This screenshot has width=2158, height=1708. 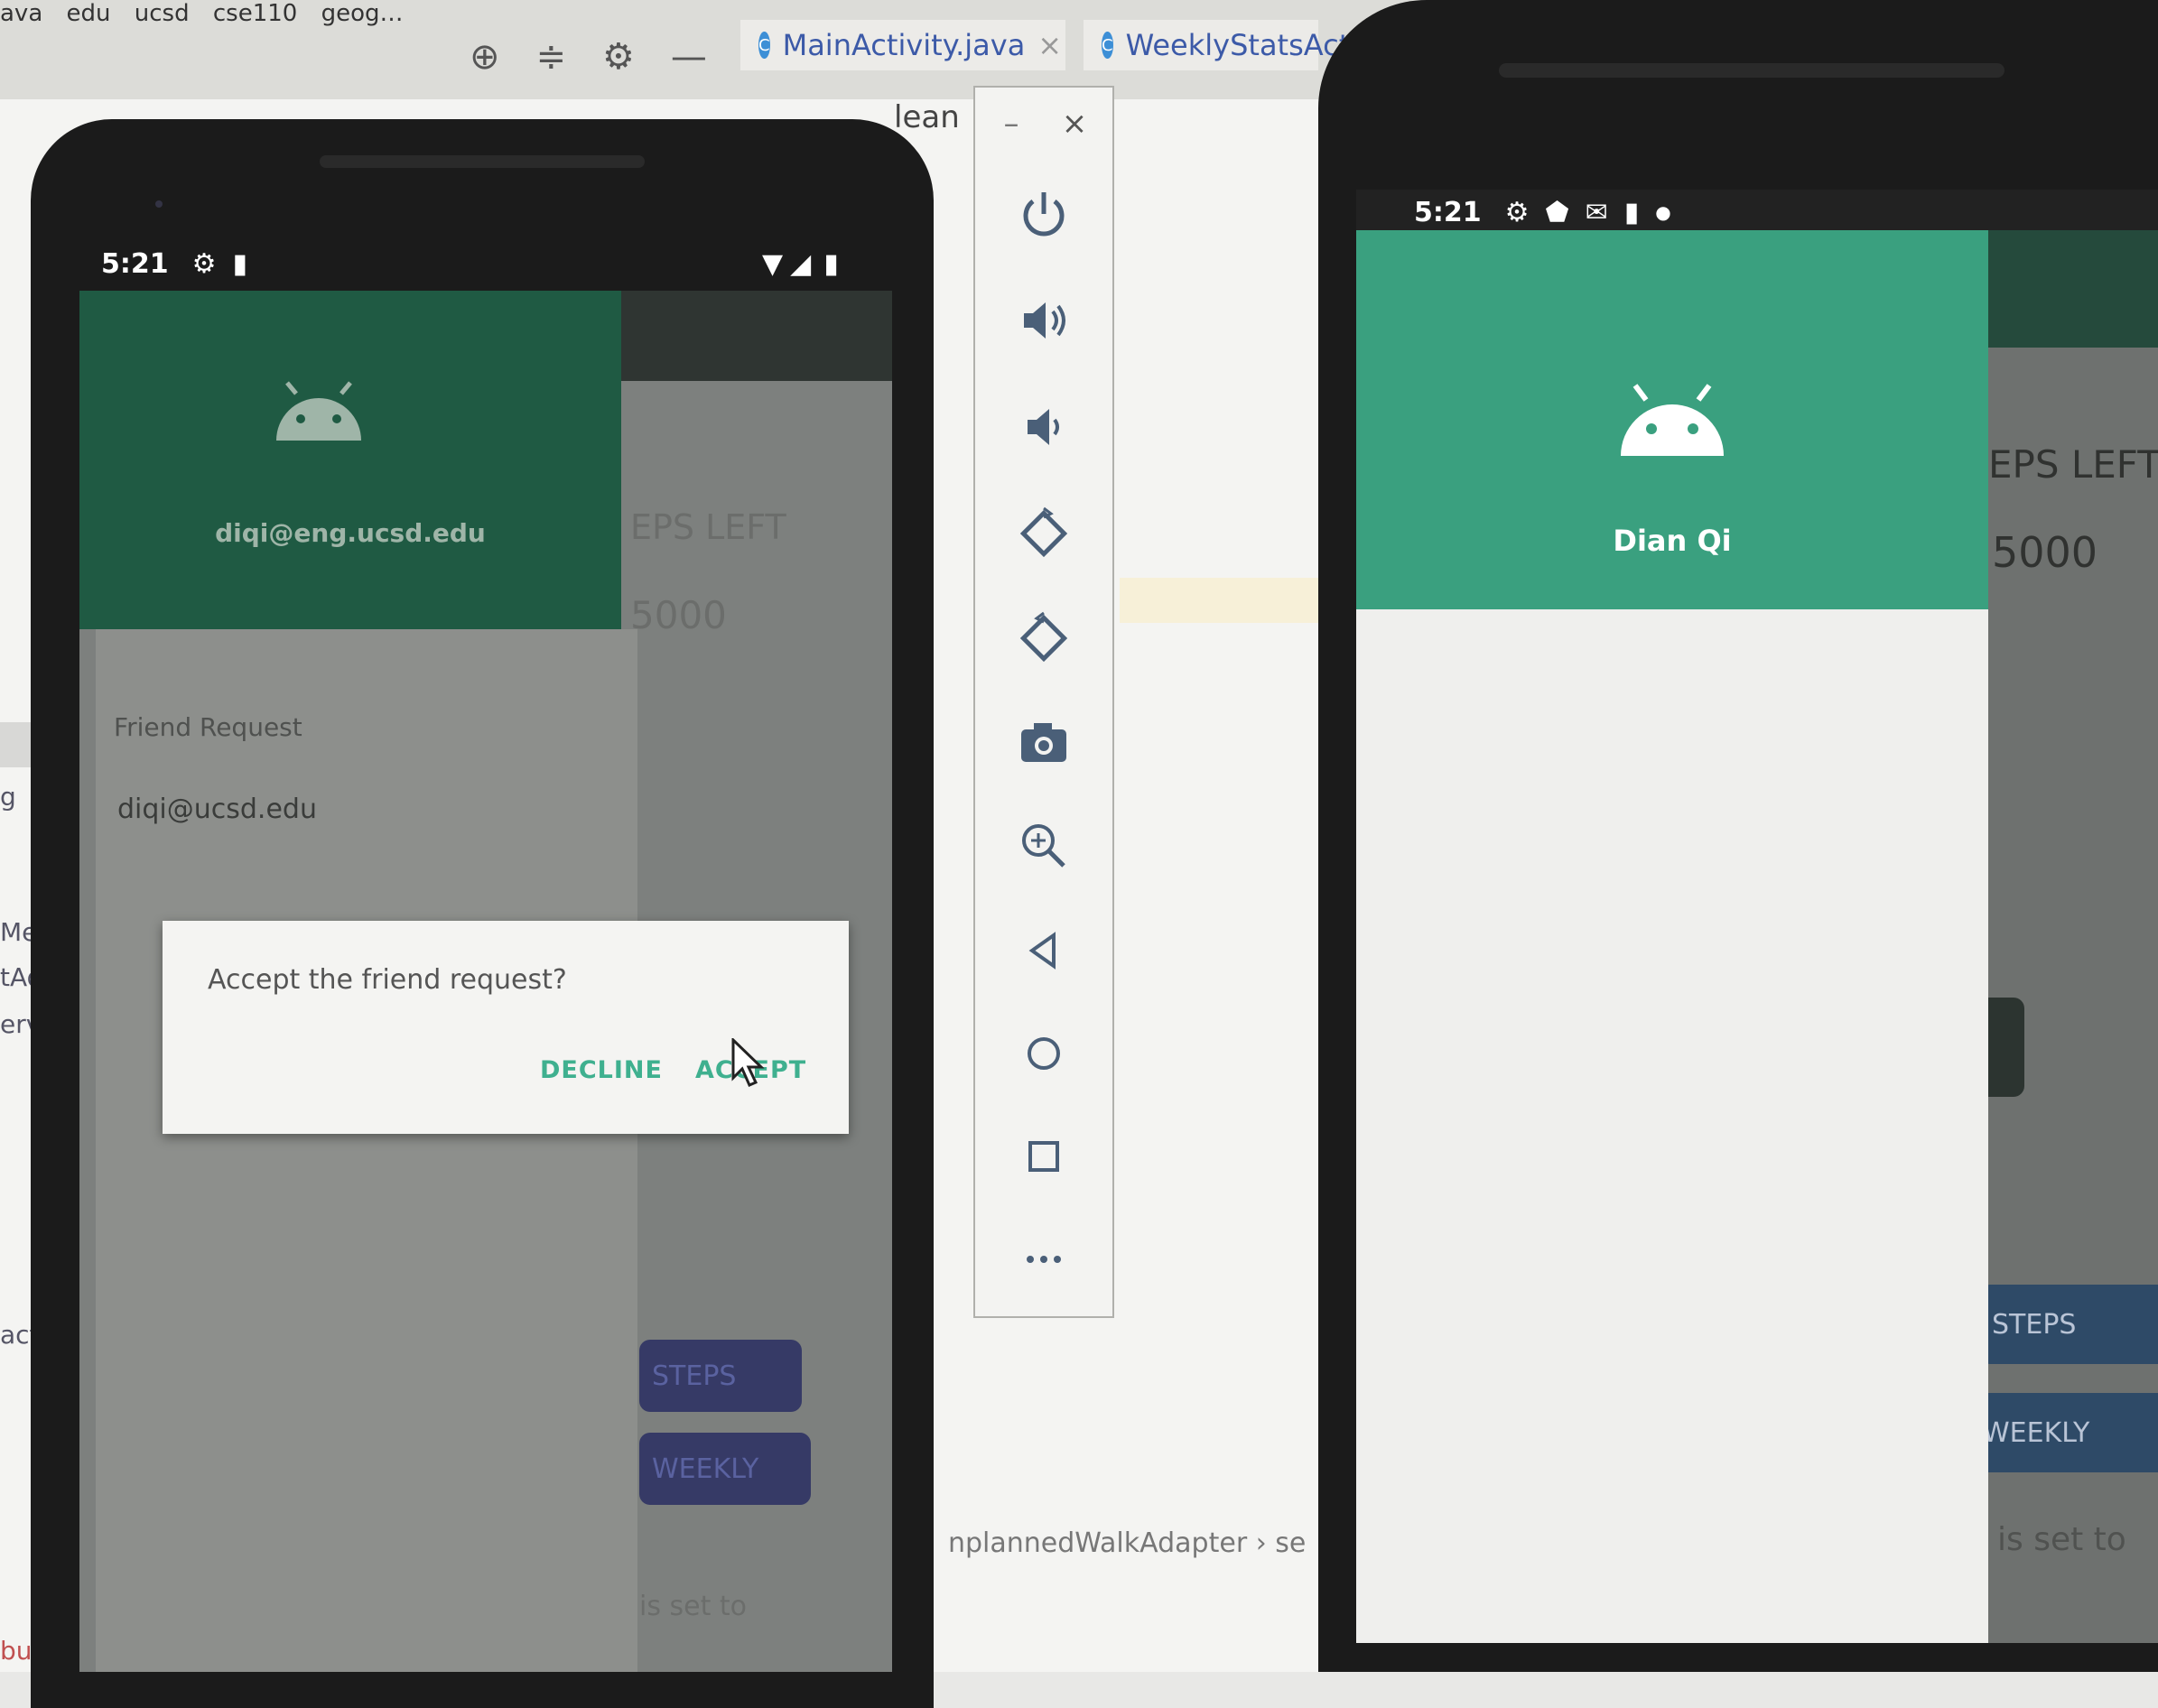 I want to click on emulator-toolbar: – ×, so click(x=1044, y=702).